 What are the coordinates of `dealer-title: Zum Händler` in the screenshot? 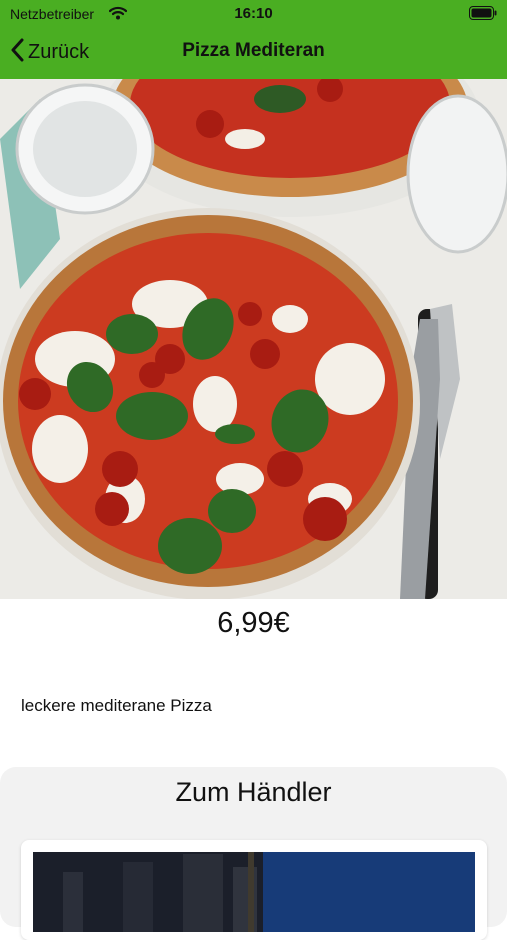 It's located at (253, 792).